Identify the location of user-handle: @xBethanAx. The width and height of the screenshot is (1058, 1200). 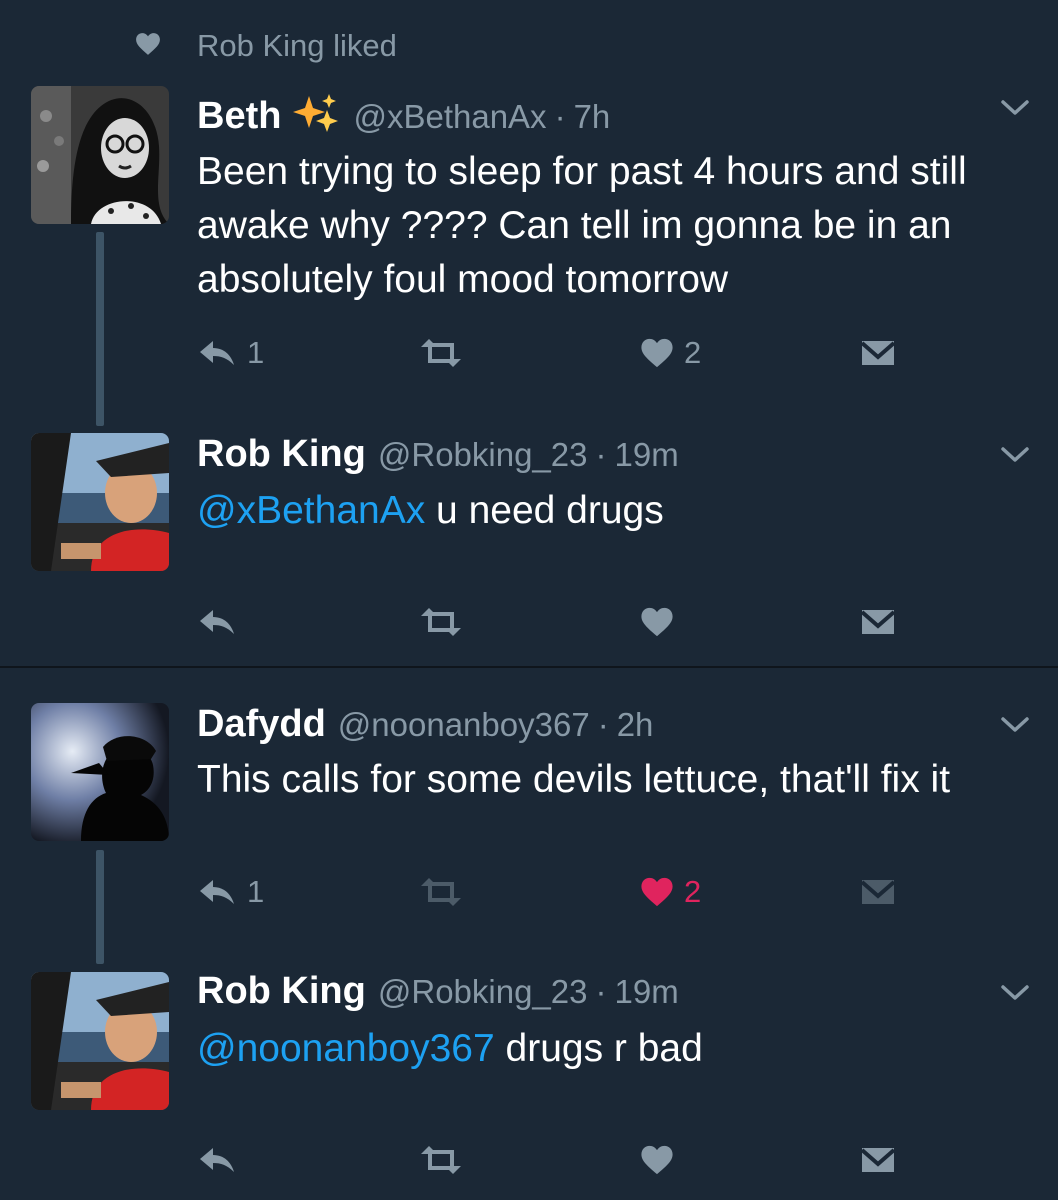
(449, 117).